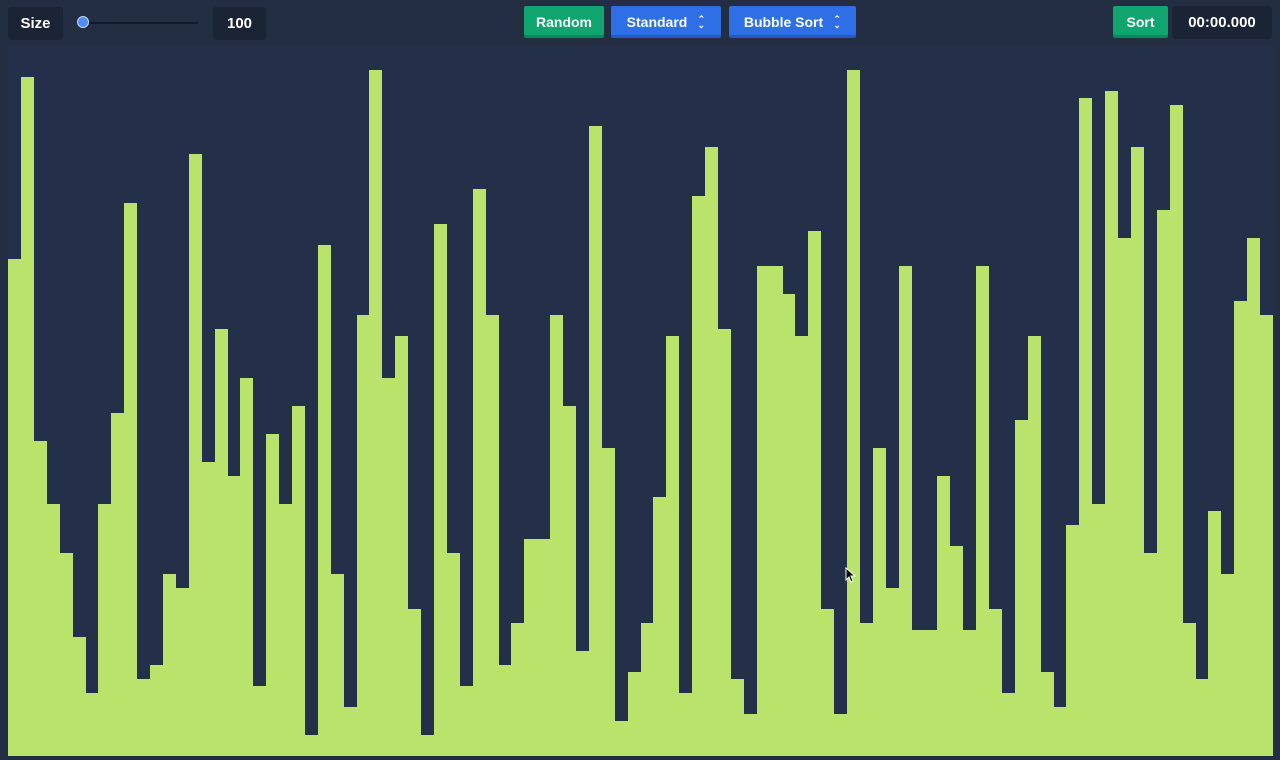 This screenshot has height=760, width=1280. What do you see at coordinates (657, 22) in the screenshot?
I see `mode-select-label: Standard` at bounding box center [657, 22].